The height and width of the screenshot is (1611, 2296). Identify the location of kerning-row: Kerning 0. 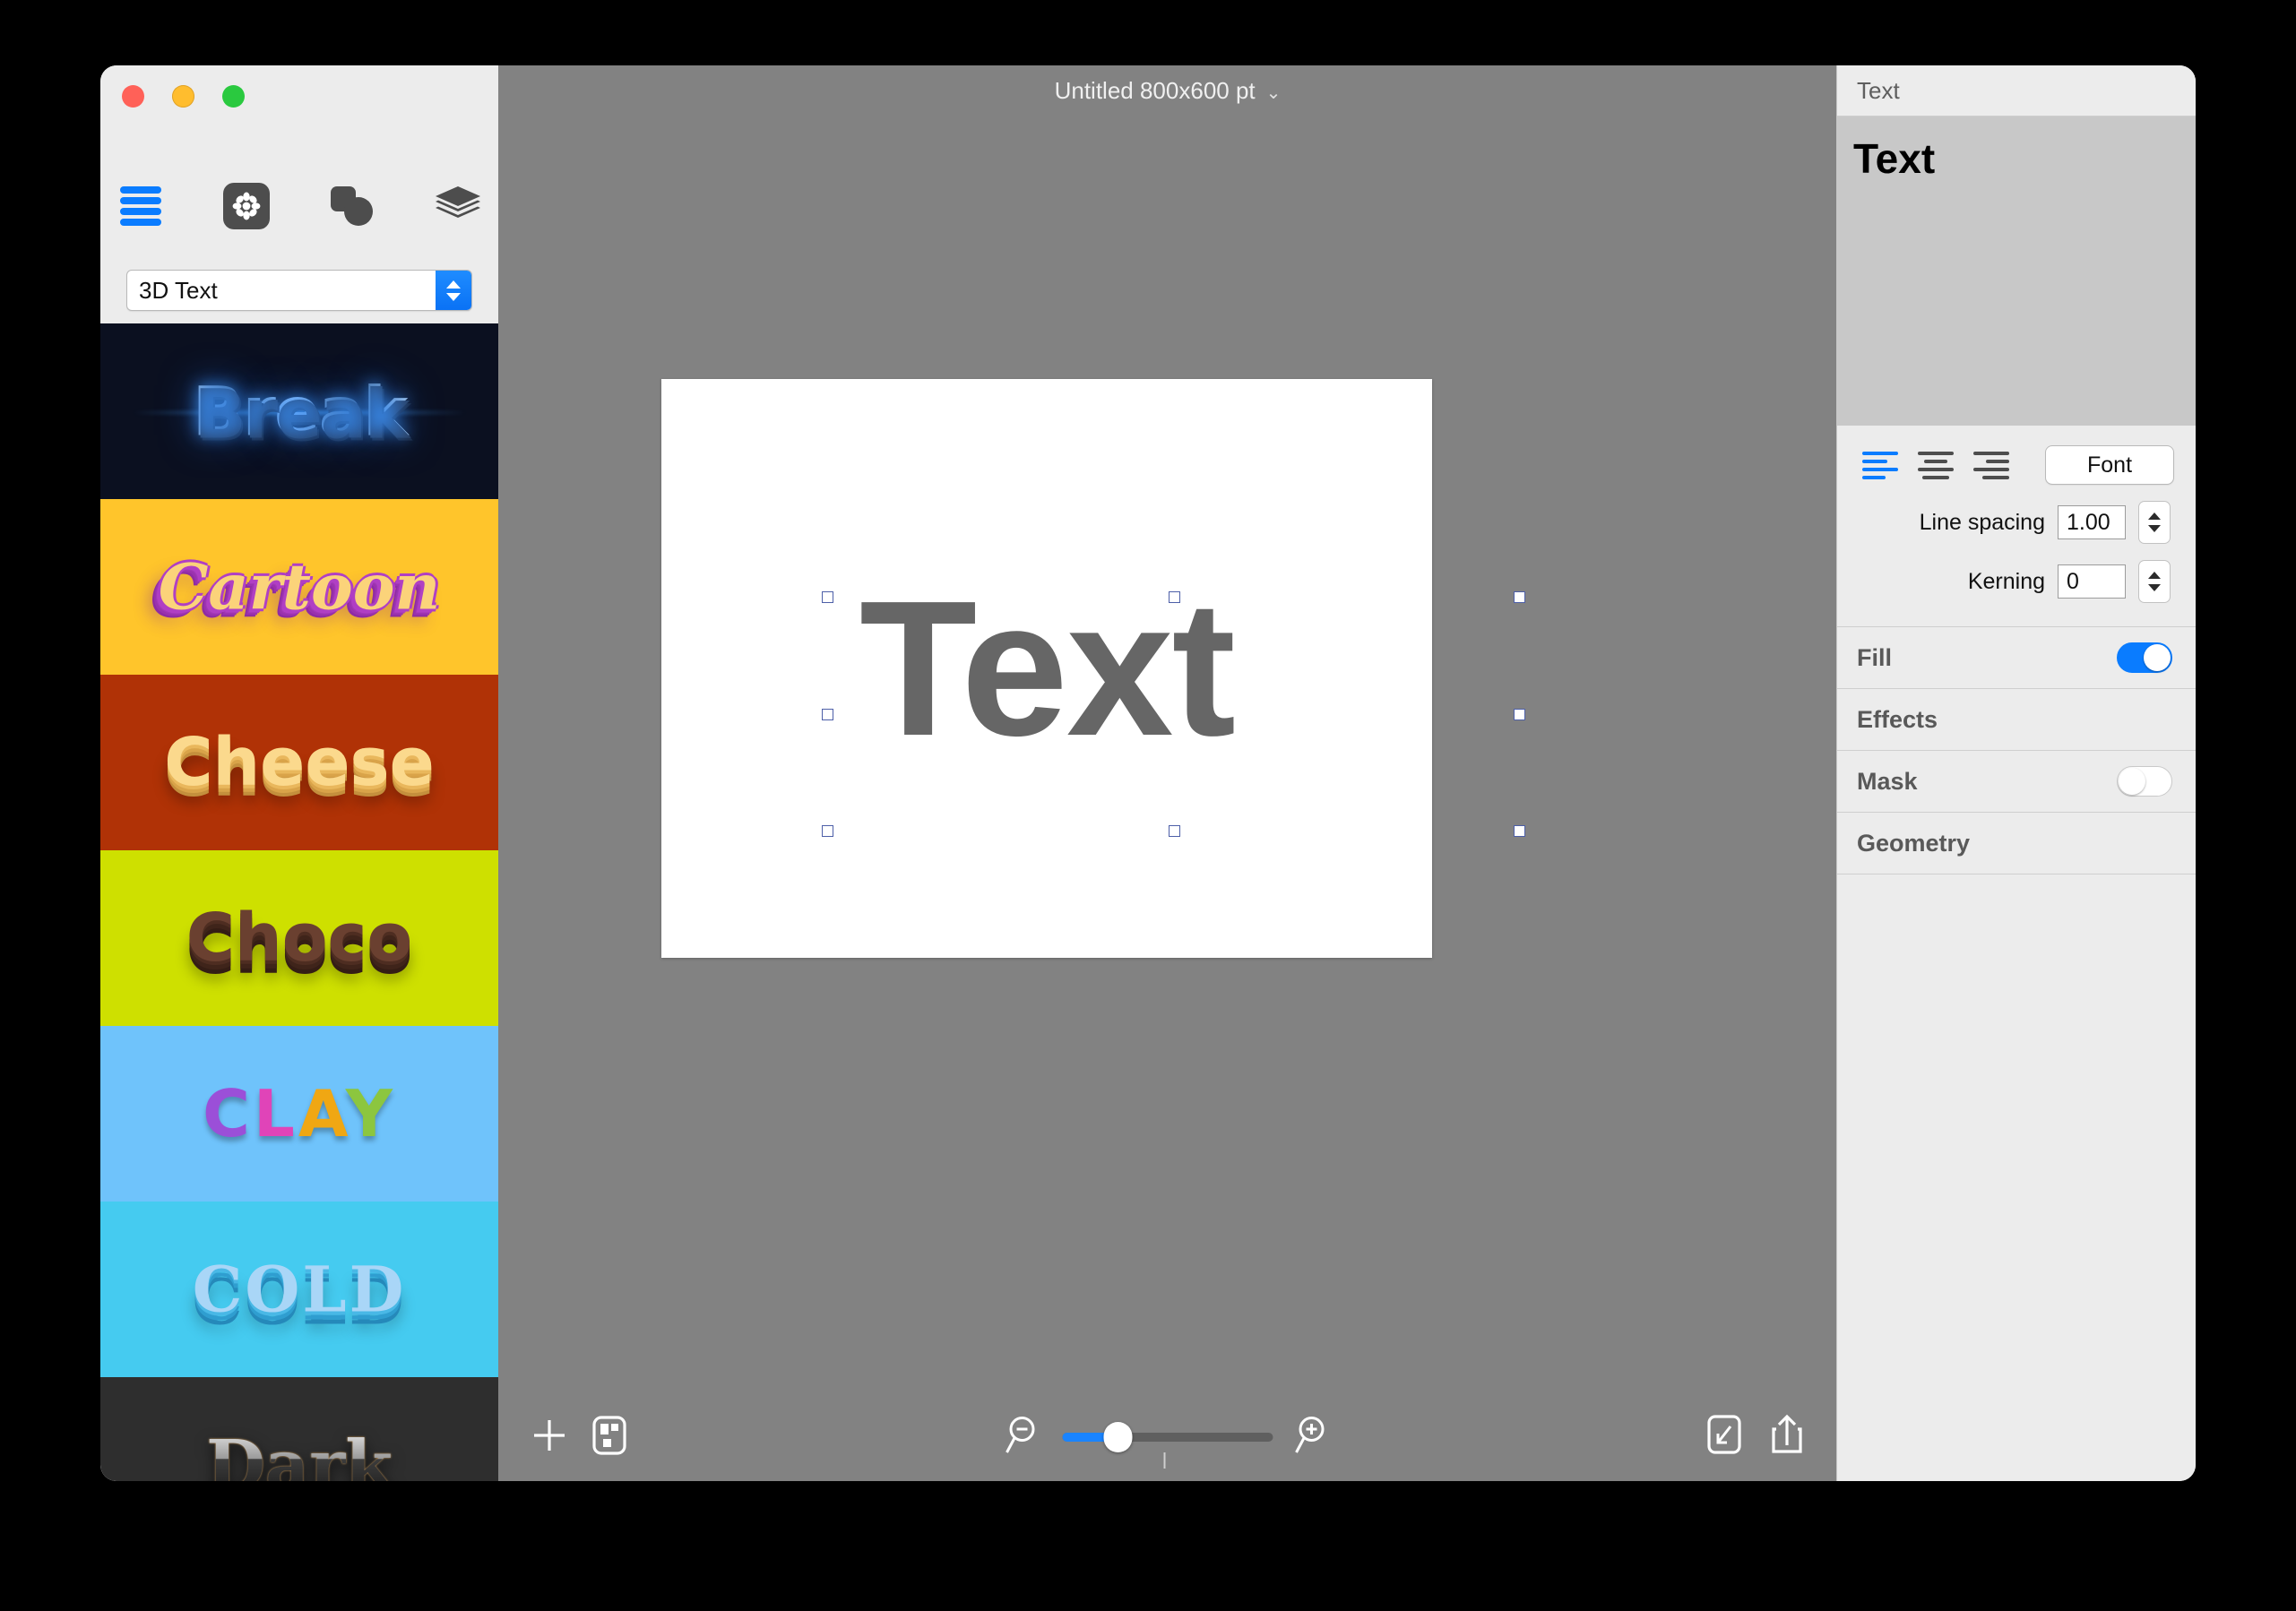
(2017, 581).